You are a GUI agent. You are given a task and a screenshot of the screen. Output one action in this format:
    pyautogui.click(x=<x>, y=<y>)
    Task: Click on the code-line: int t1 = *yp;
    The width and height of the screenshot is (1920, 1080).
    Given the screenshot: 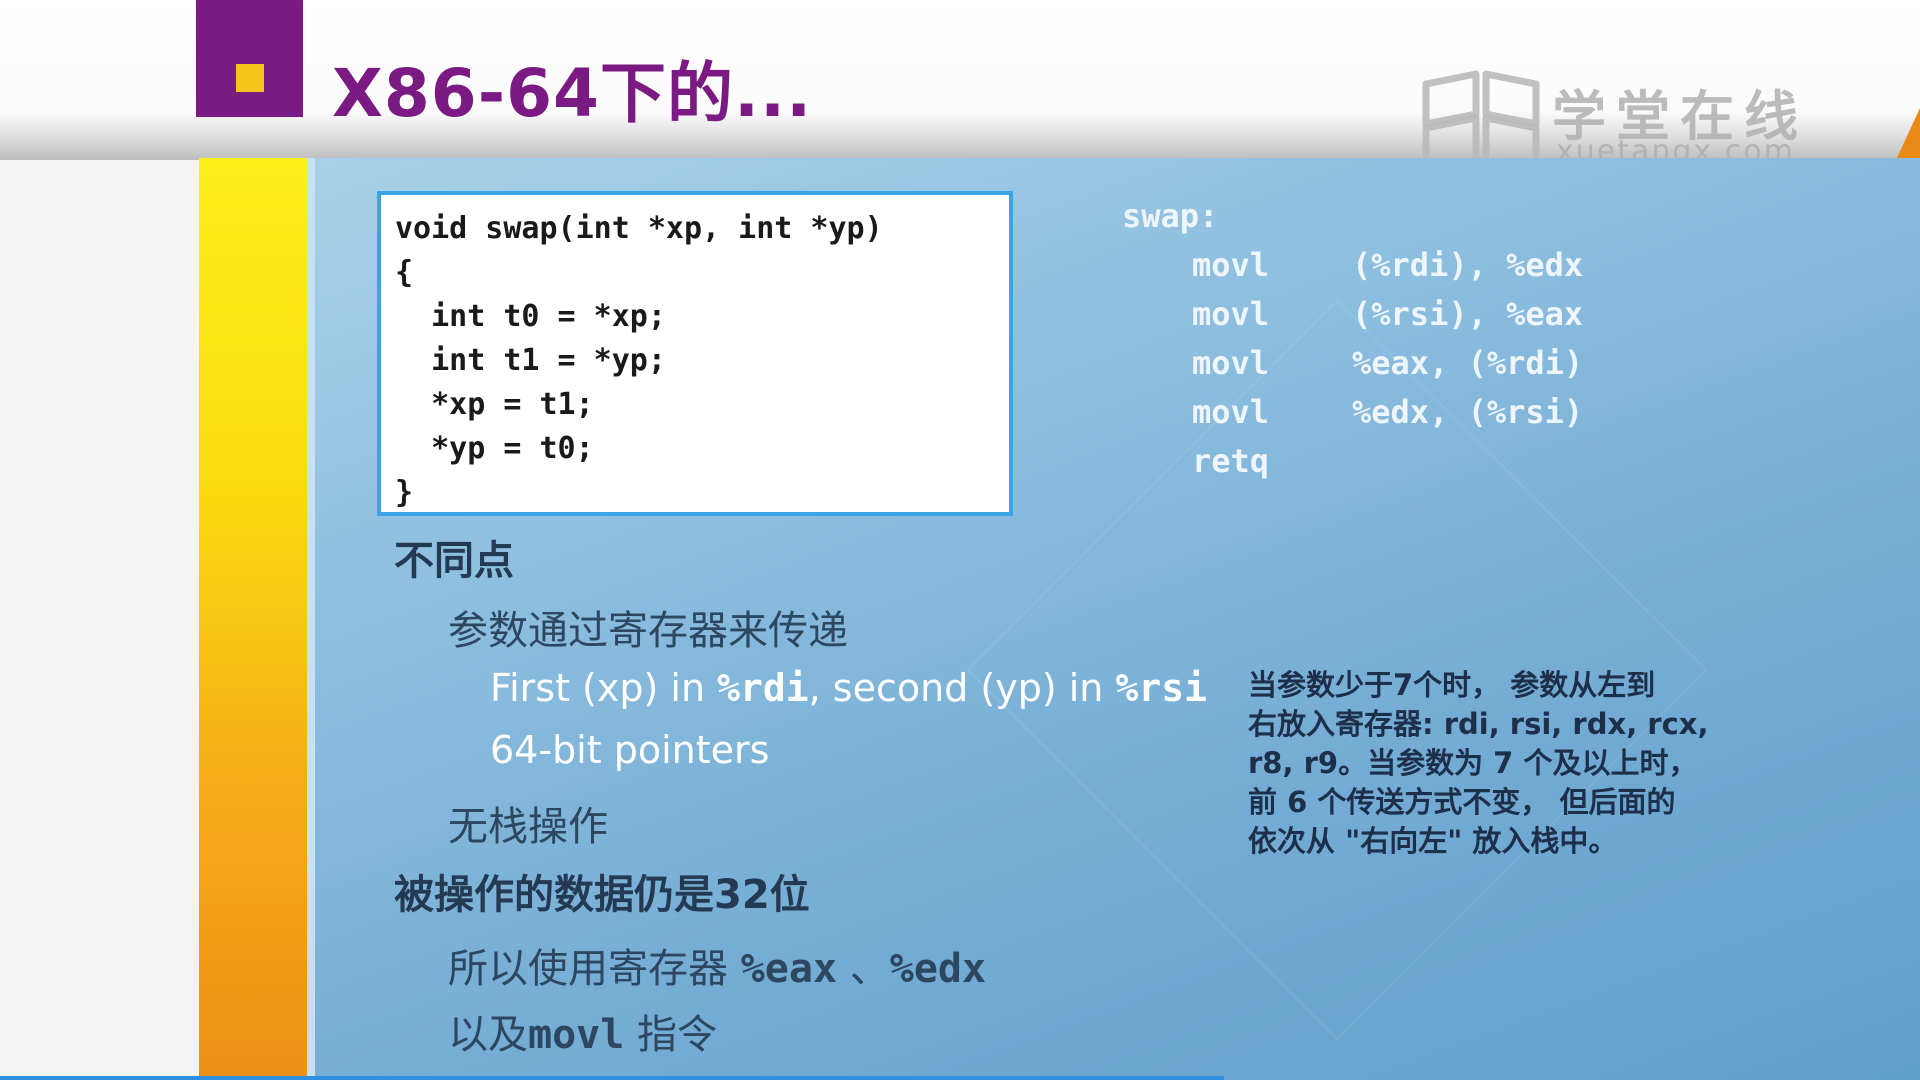 What is the action you would take?
    pyautogui.click(x=530, y=360)
    